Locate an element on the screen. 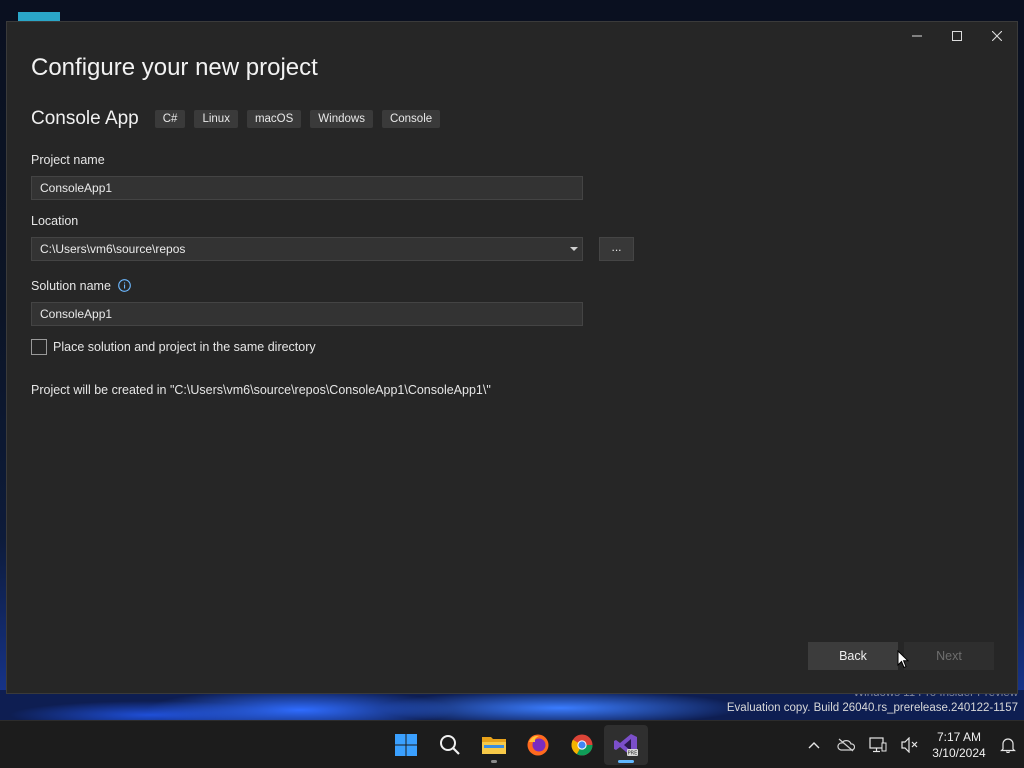 This screenshot has height=768, width=1024. info-icon is located at coordinates (125, 287).